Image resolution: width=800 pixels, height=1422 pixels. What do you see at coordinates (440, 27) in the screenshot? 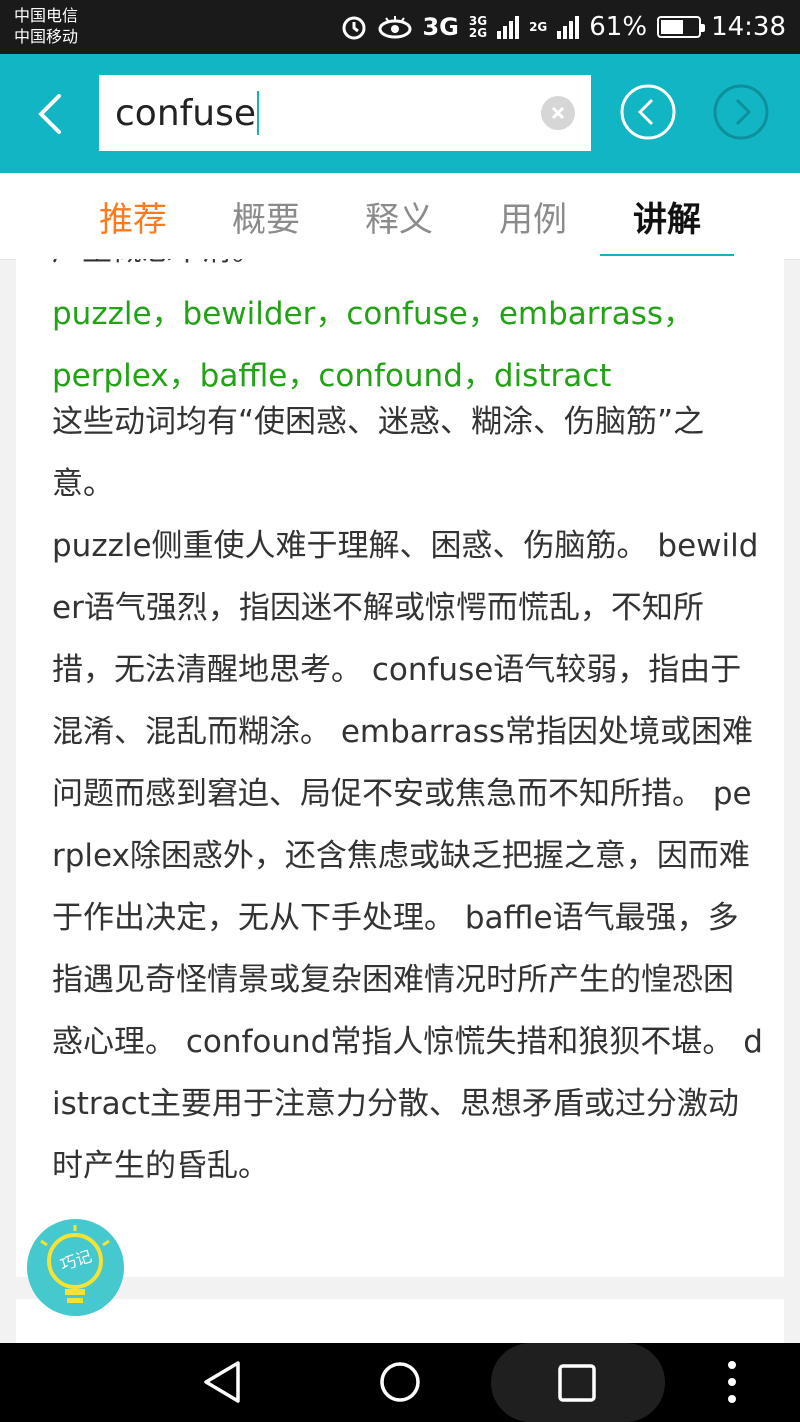
I see `network-3g-label: 3G` at bounding box center [440, 27].